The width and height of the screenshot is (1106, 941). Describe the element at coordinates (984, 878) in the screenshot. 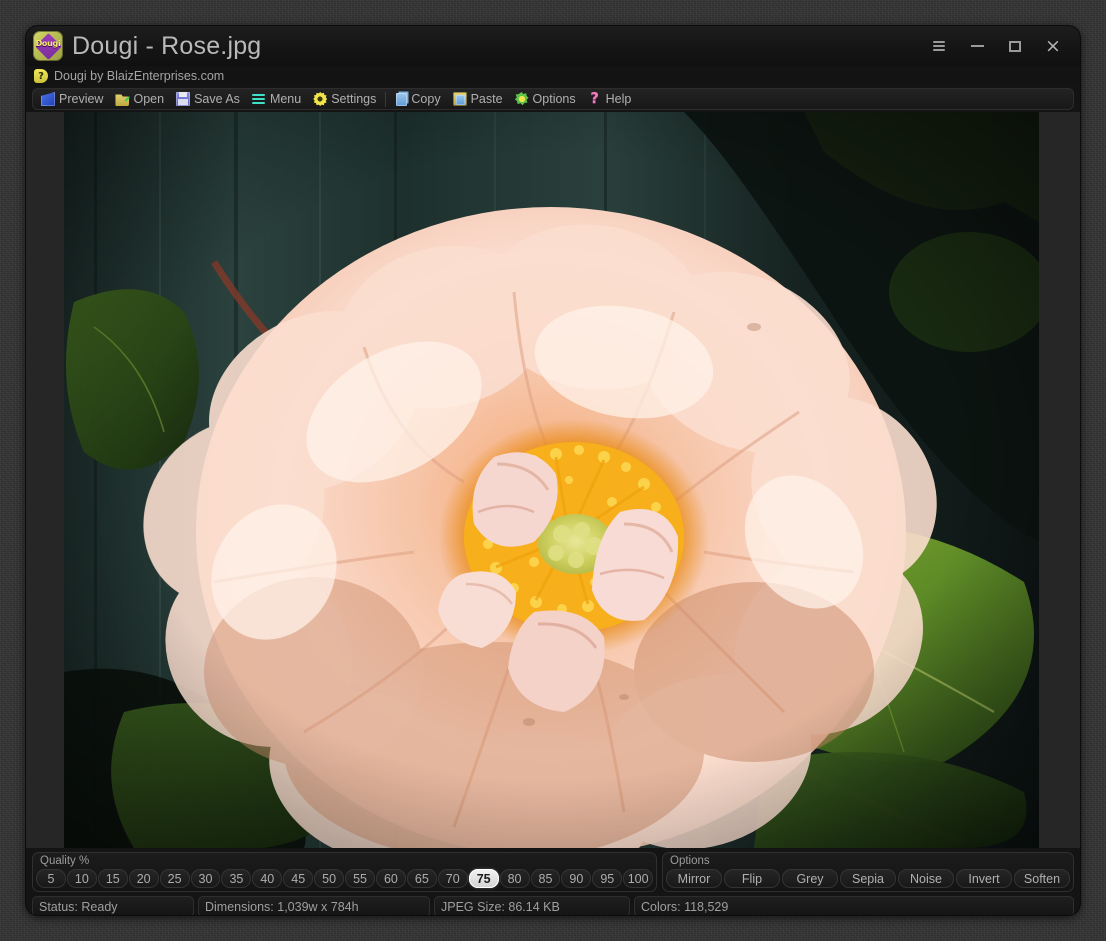

I see `option-button-invert: Invert` at that location.